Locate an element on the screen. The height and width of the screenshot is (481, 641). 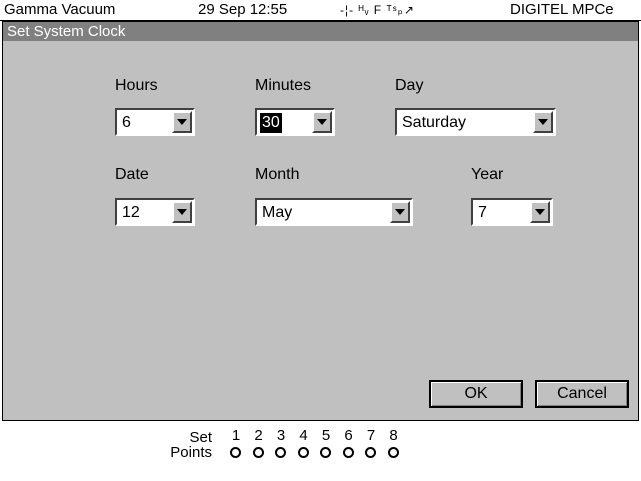
year-value: 7 is located at coordinates (482, 212).